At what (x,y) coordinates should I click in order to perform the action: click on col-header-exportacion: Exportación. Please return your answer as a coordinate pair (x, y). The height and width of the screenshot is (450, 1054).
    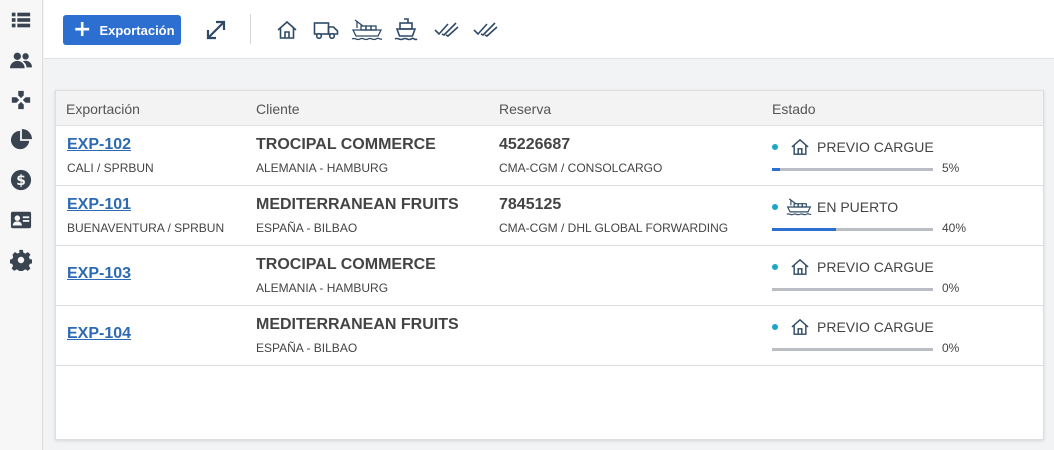
    Looking at the image, I should click on (103, 109).